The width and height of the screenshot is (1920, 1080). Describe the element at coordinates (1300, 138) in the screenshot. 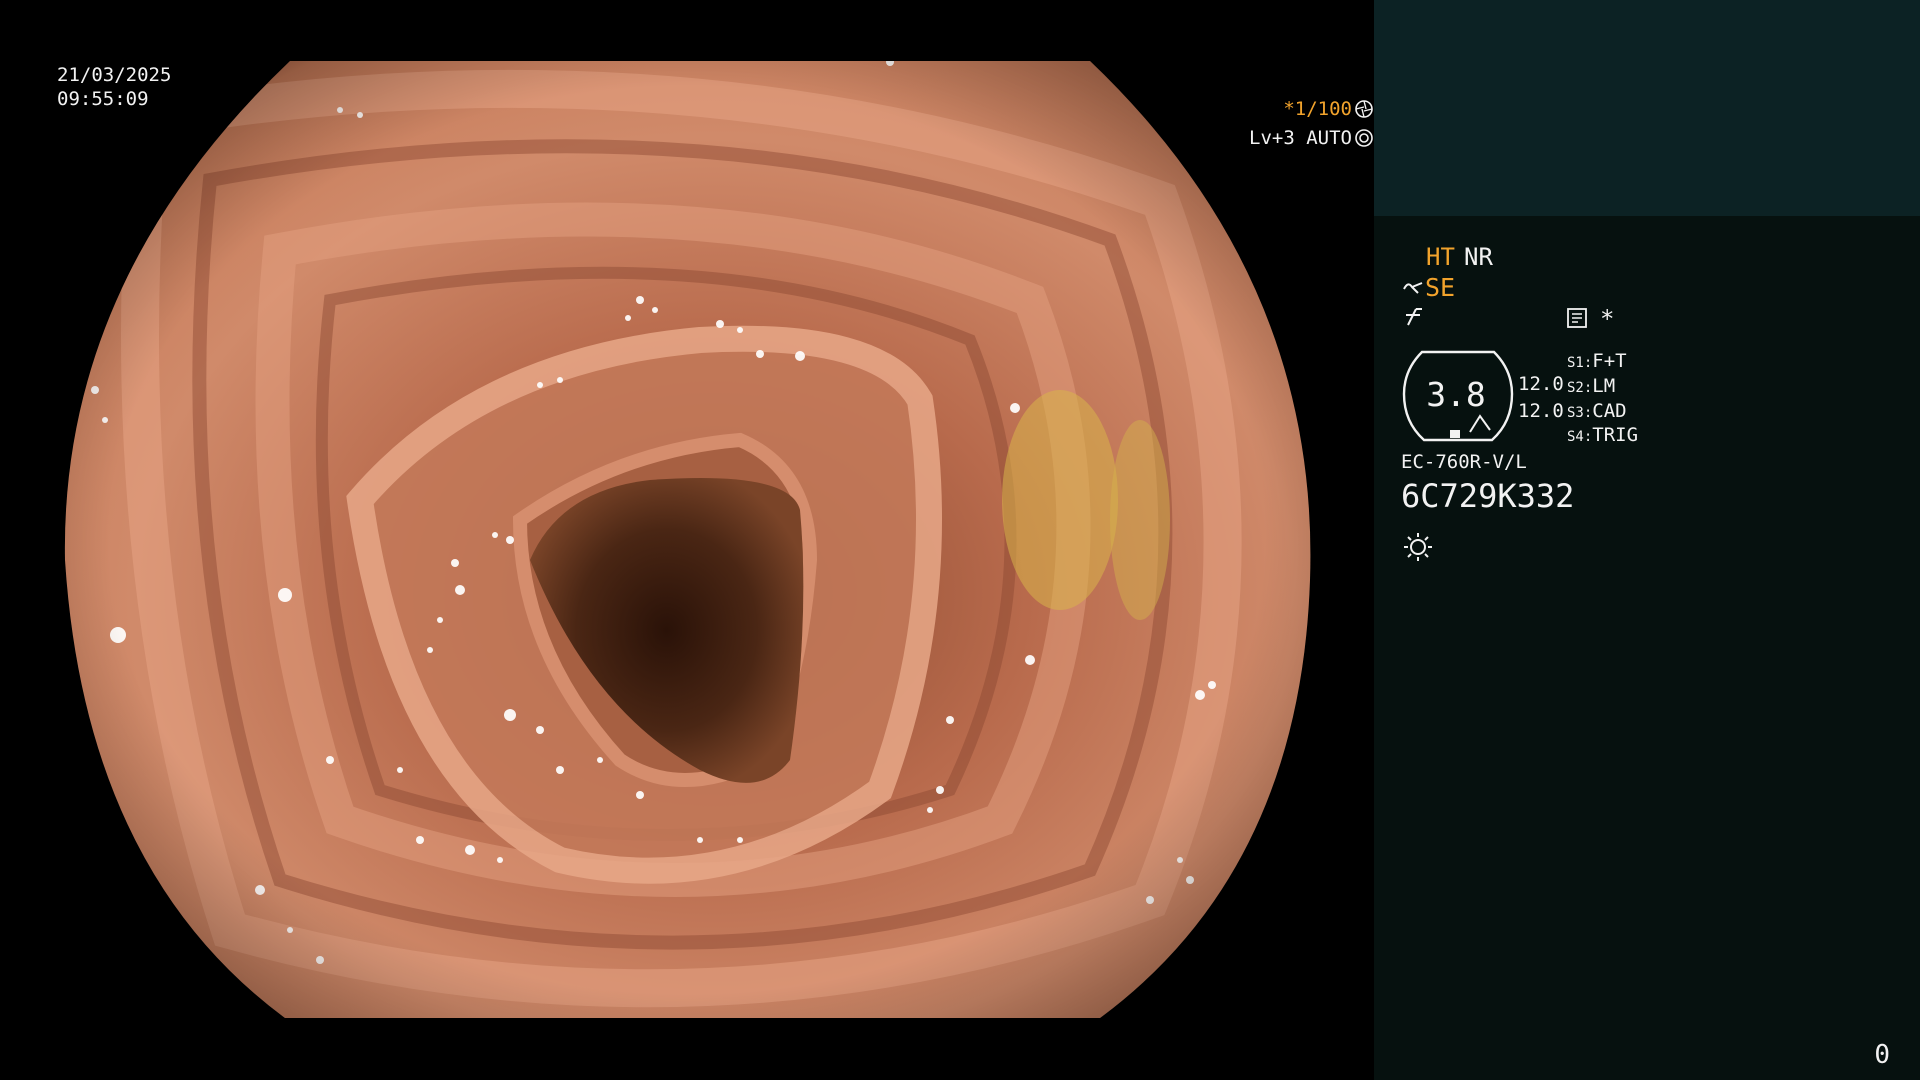

I see `exposure-value: Lv+3 AUTO` at that location.